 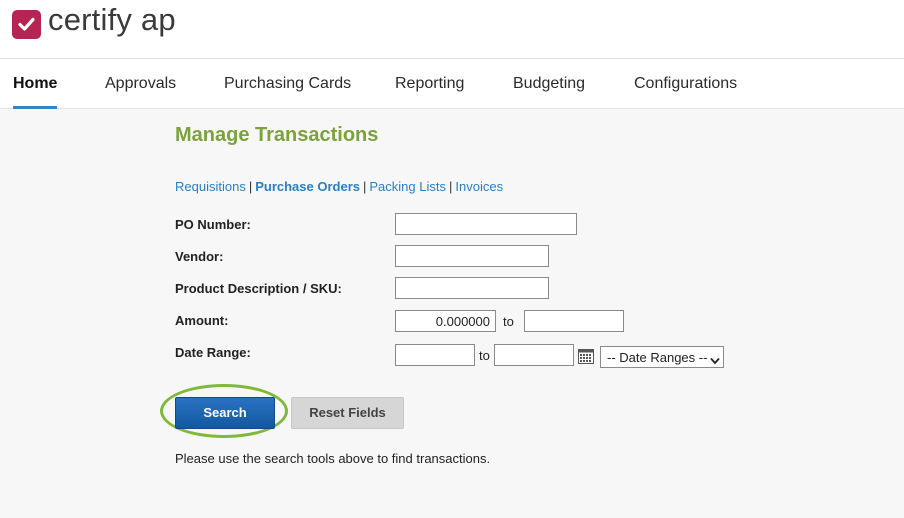 What do you see at coordinates (435, 355) in the screenshot?
I see `date-from-input` at bounding box center [435, 355].